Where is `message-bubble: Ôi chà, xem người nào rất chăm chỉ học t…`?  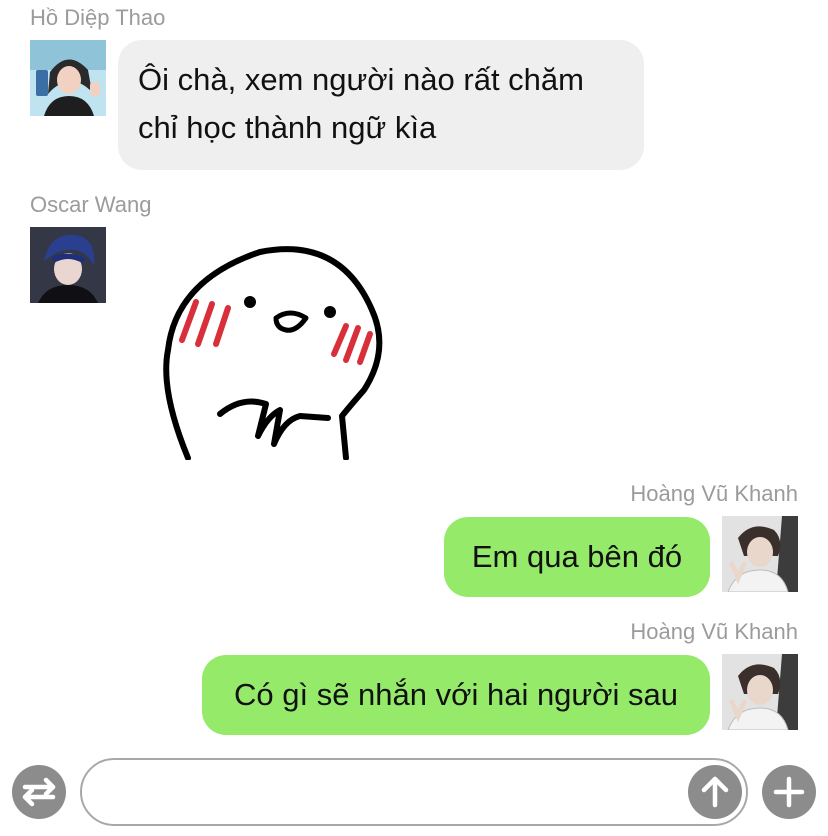 message-bubble: Ôi chà, xem người nào rất chăm chỉ học t… is located at coordinates (381, 105).